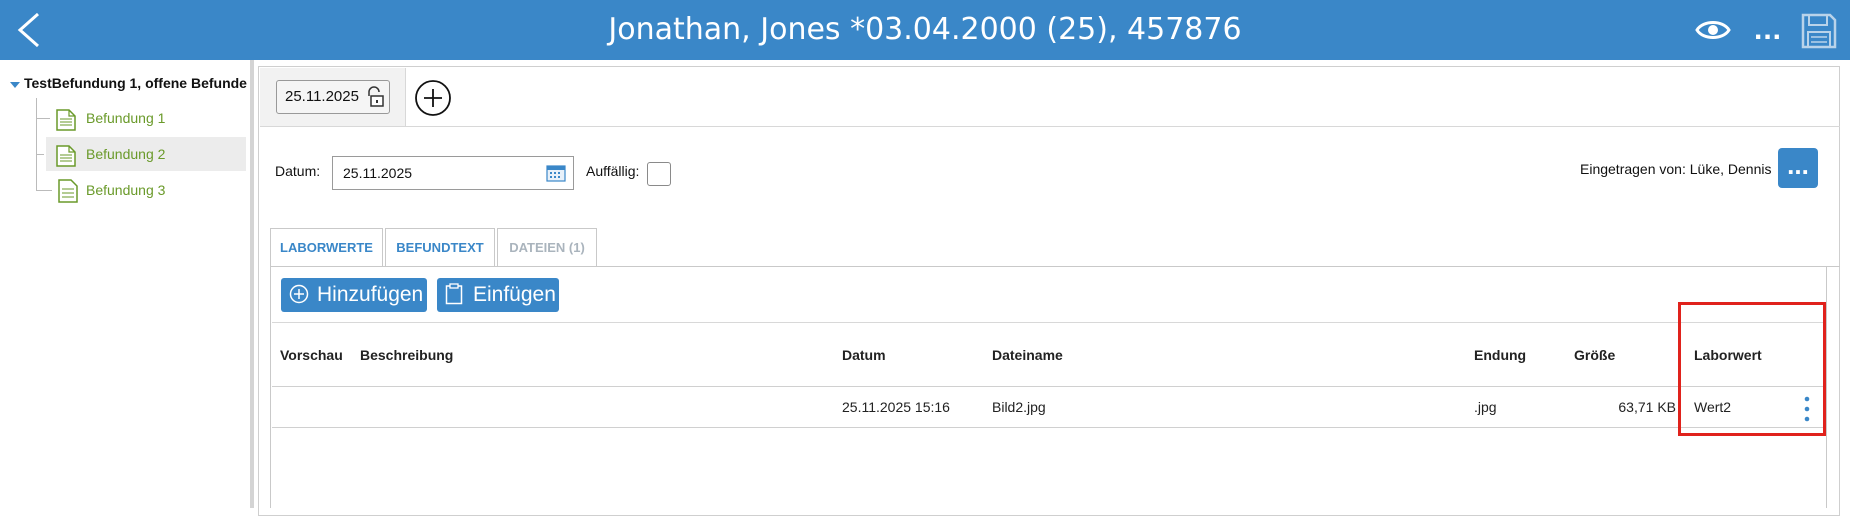 This screenshot has height=516, width=1850. Describe the element at coordinates (1752, 369) in the screenshot. I see `highlight-box` at that location.